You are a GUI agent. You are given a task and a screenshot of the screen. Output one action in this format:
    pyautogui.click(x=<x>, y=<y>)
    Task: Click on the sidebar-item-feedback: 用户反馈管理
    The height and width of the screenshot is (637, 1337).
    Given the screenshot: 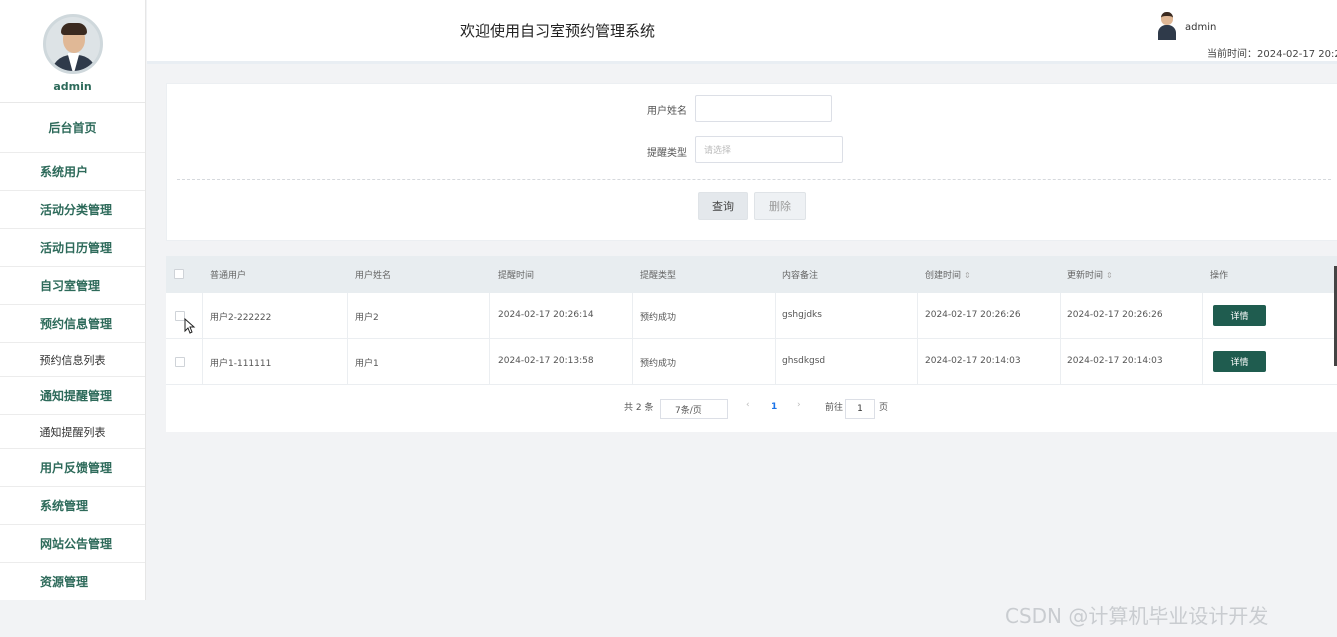 What is the action you would take?
    pyautogui.click(x=72, y=468)
    